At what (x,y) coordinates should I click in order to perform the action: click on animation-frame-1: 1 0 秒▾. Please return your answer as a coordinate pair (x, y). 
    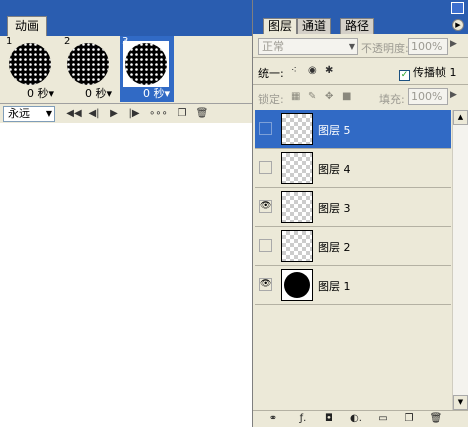
    Looking at the image, I should click on (31, 69).